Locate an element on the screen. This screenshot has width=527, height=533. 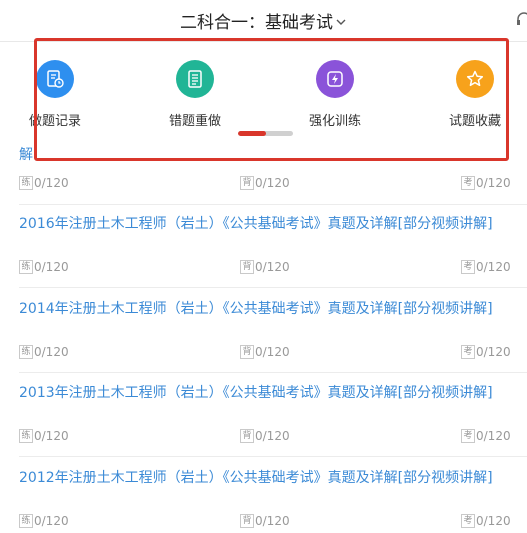
subject-selector: 二科合一：基础考试 is located at coordinates (263, 20).